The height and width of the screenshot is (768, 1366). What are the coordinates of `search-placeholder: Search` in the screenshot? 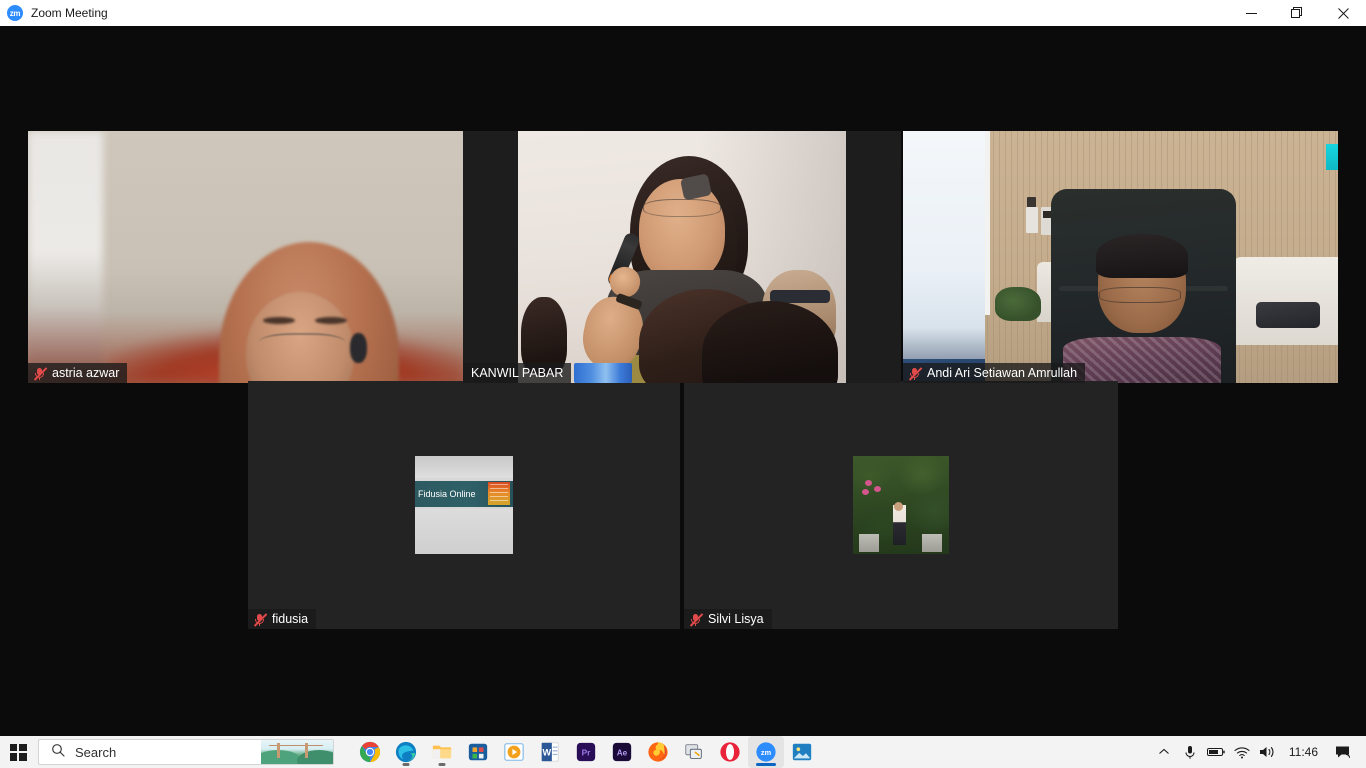 It's located at (96, 752).